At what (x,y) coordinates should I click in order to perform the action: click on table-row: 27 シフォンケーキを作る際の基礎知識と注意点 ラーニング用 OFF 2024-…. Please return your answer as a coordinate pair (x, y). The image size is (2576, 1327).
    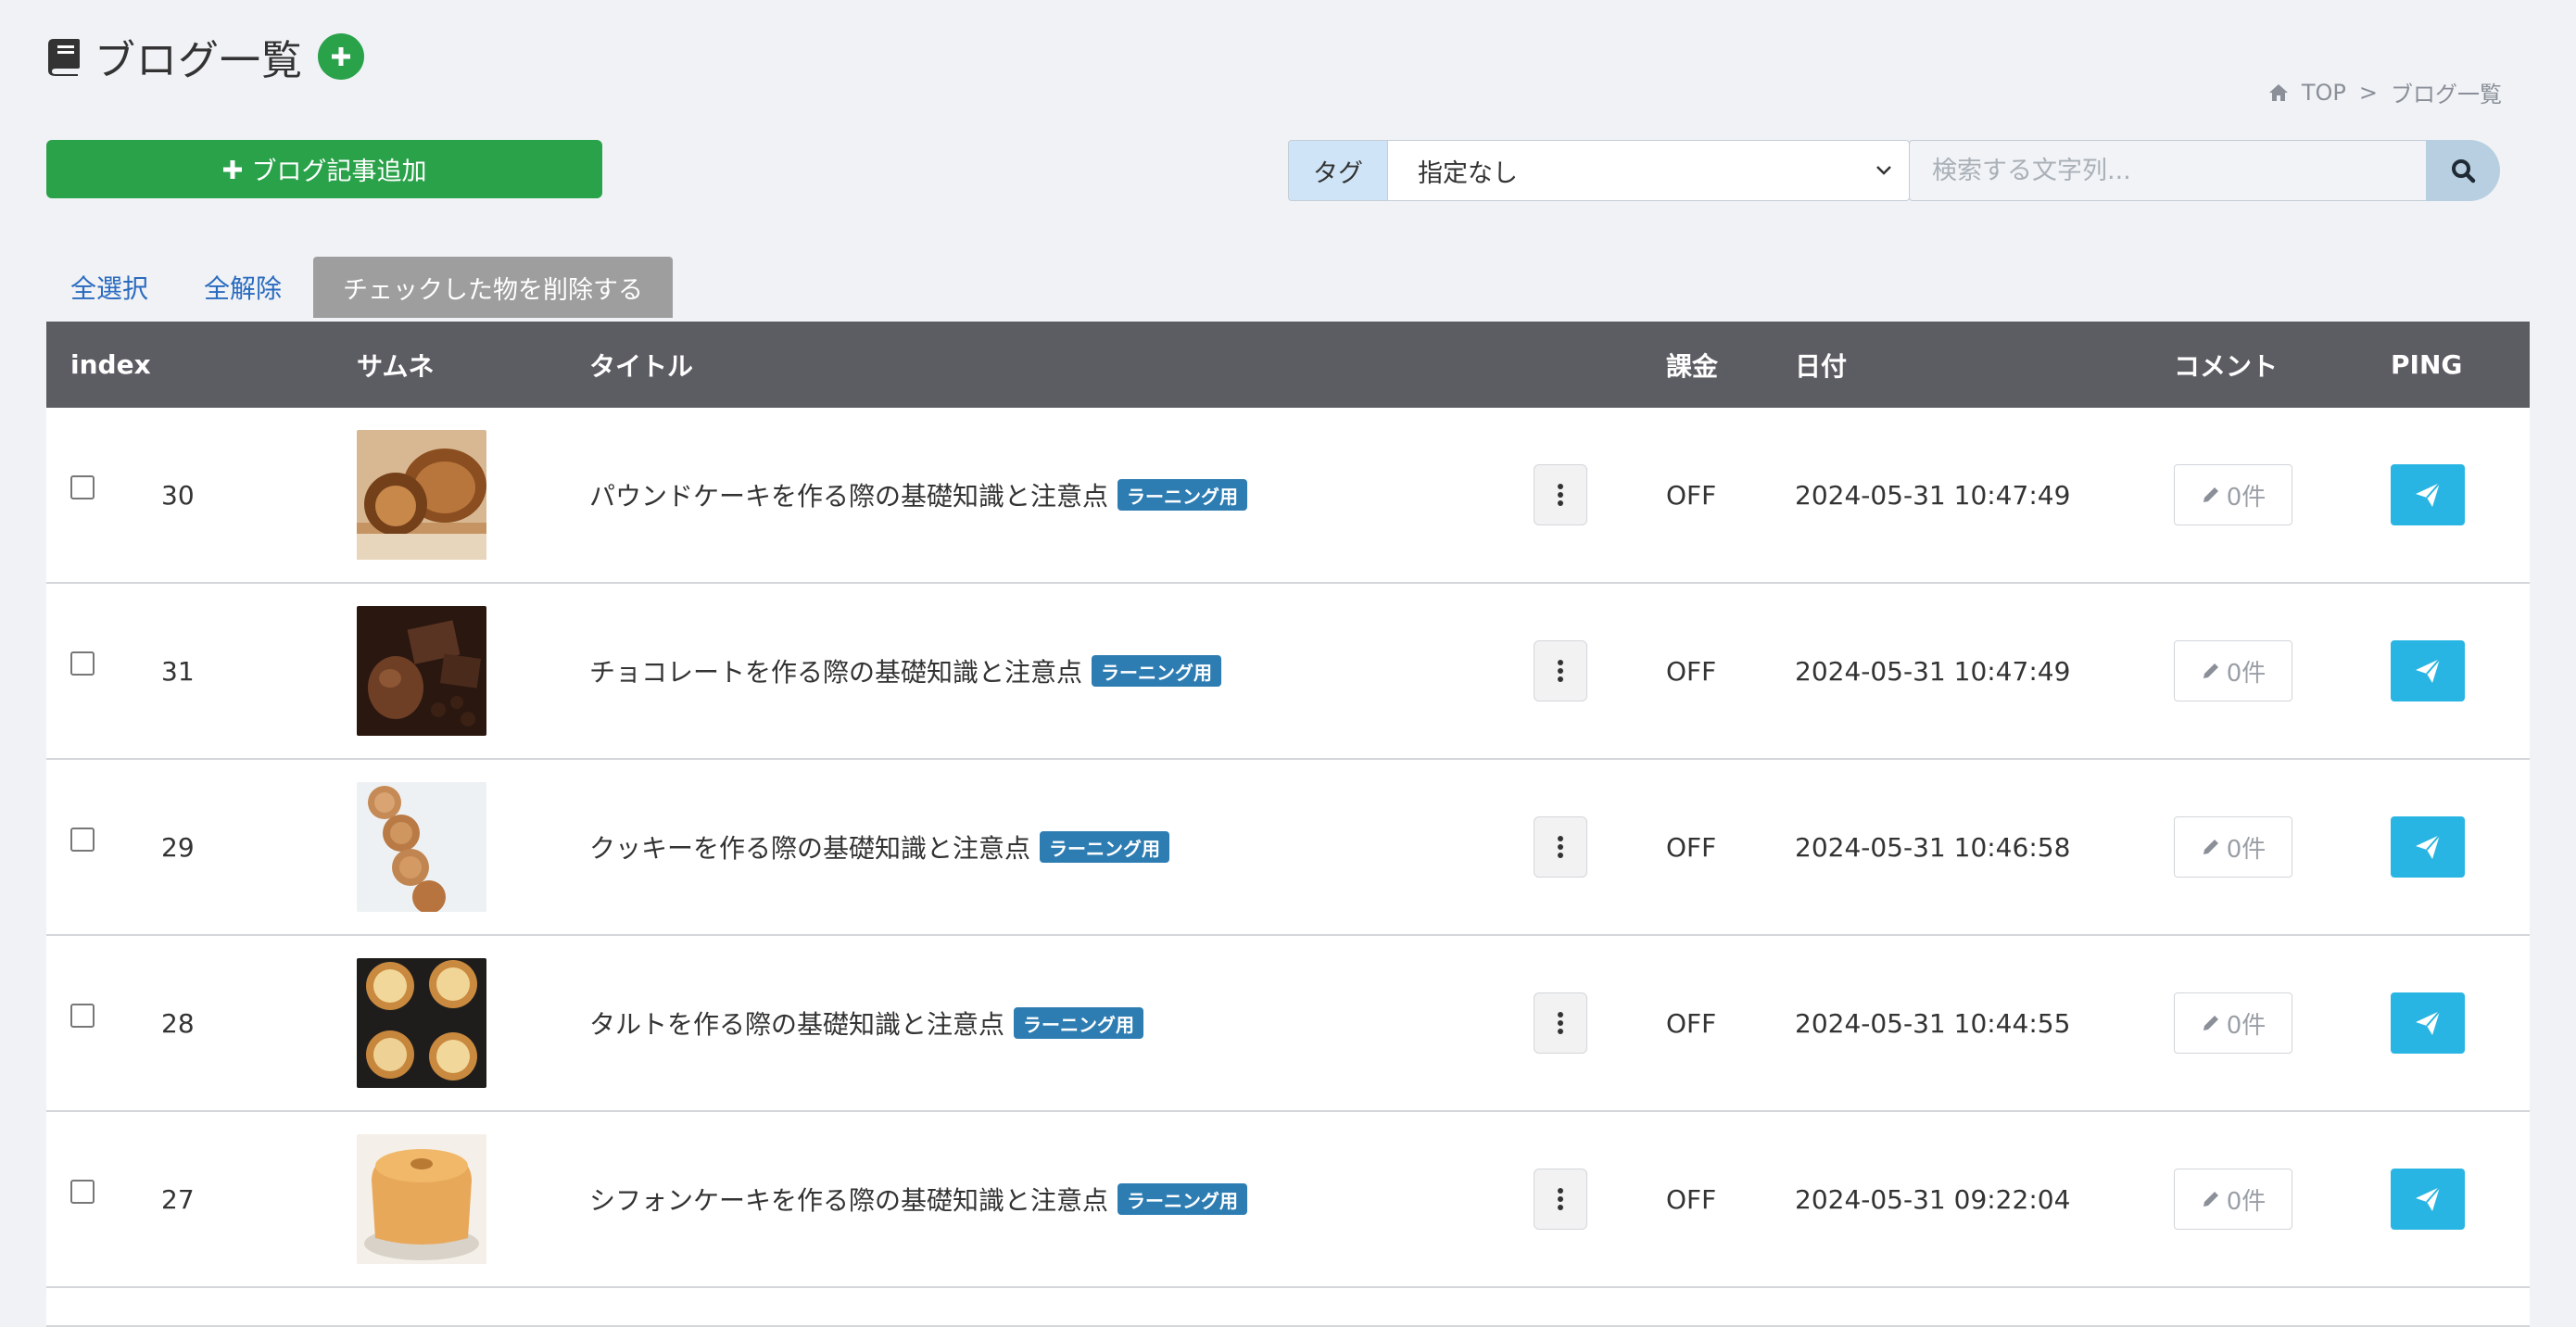
    Looking at the image, I should click on (1288, 1200).